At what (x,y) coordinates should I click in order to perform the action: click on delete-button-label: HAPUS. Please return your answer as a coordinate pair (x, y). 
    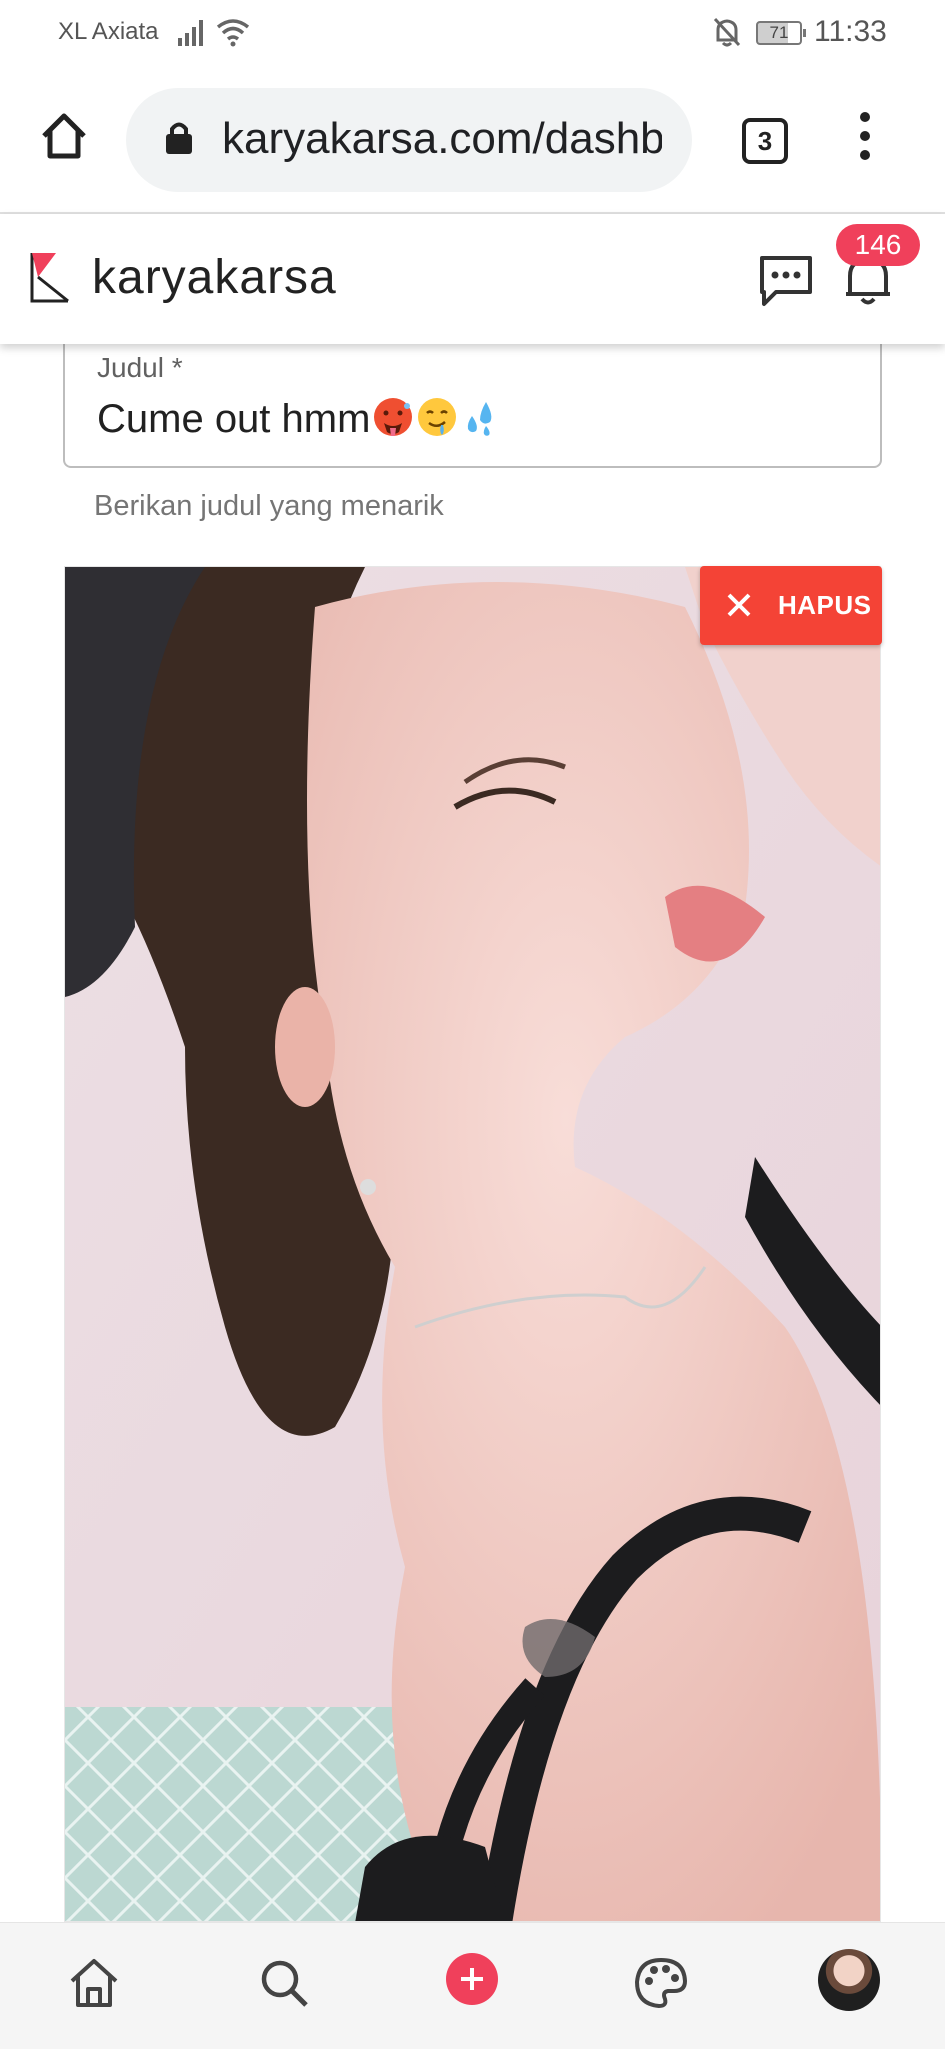
    Looking at the image, I should click on (825, 605).